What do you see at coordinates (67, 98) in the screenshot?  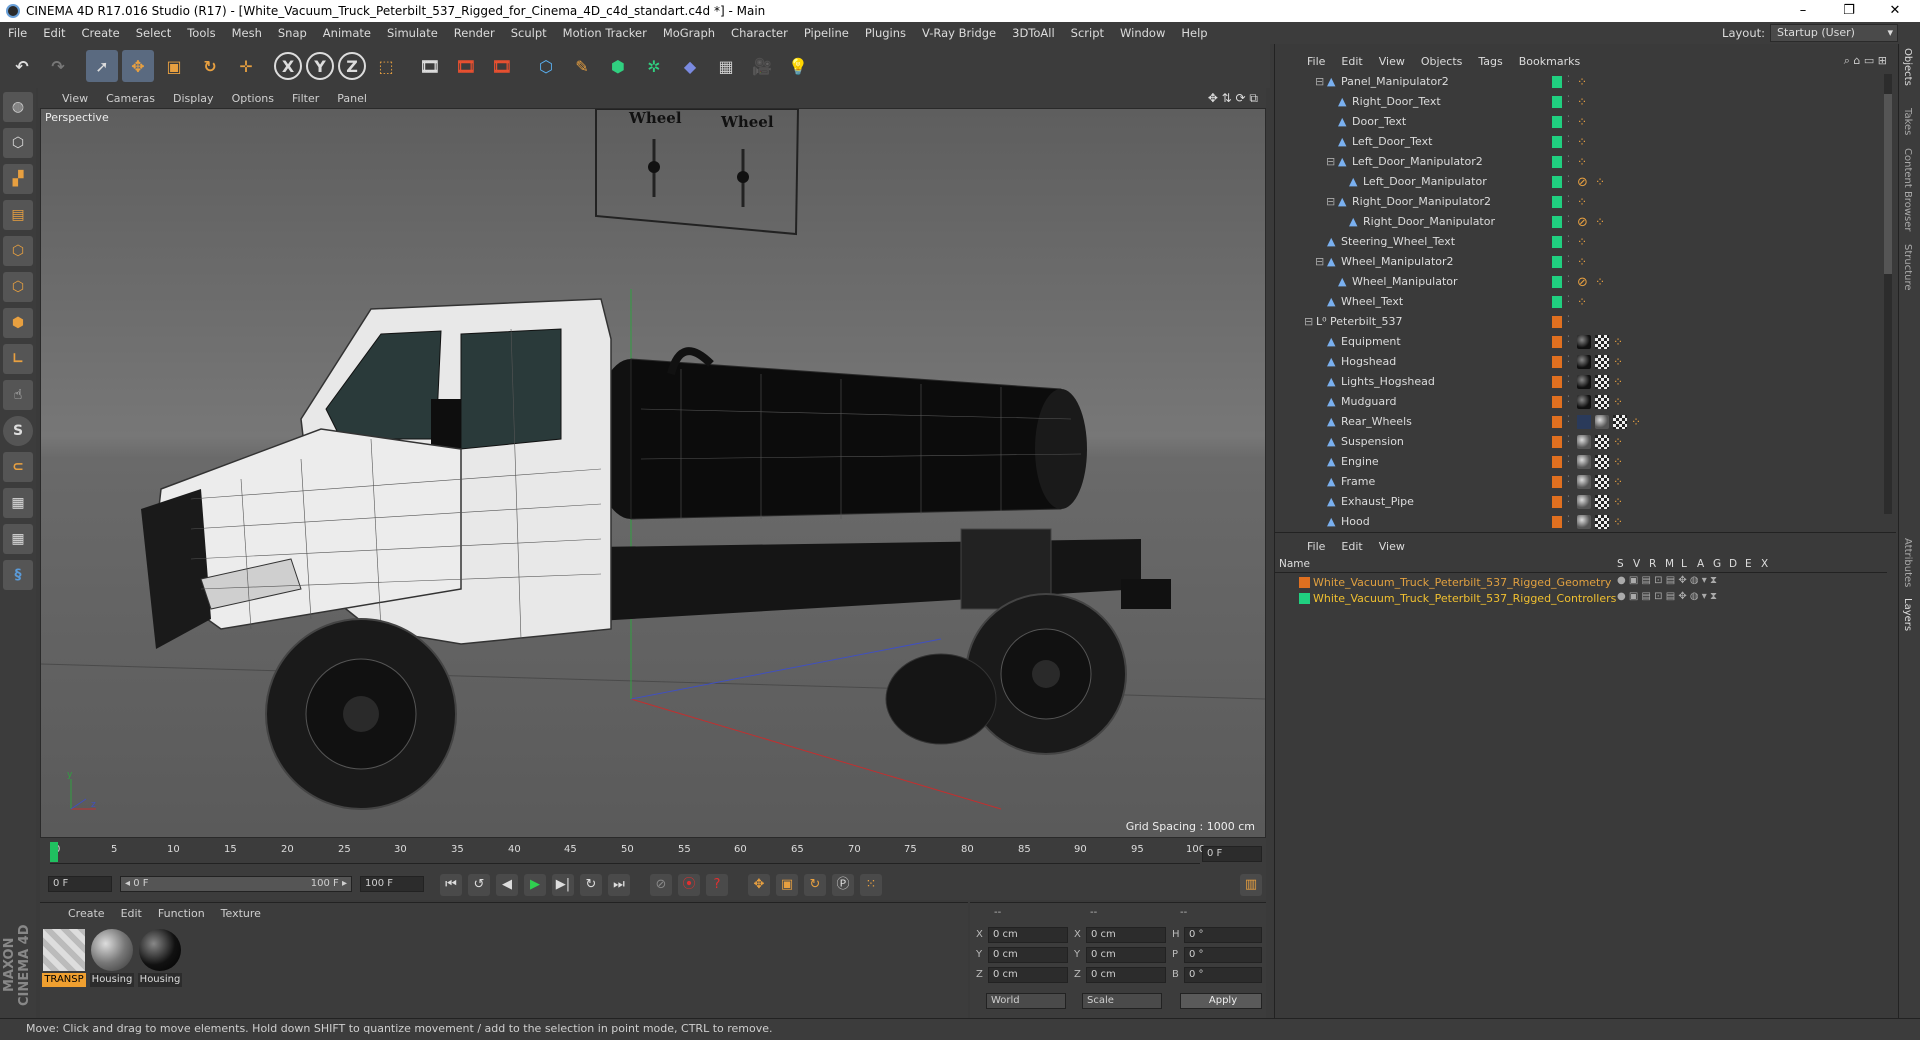 I see `vp-menu-view: View` at bounding box center [67, 98].